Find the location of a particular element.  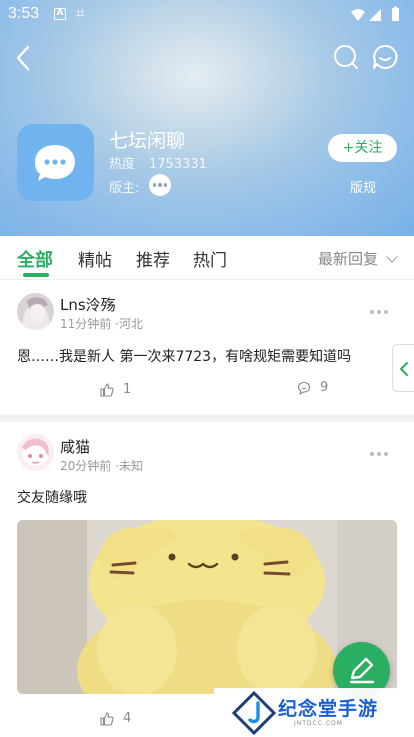

heat-value: 1753331 is located at coordinates (178, 164).